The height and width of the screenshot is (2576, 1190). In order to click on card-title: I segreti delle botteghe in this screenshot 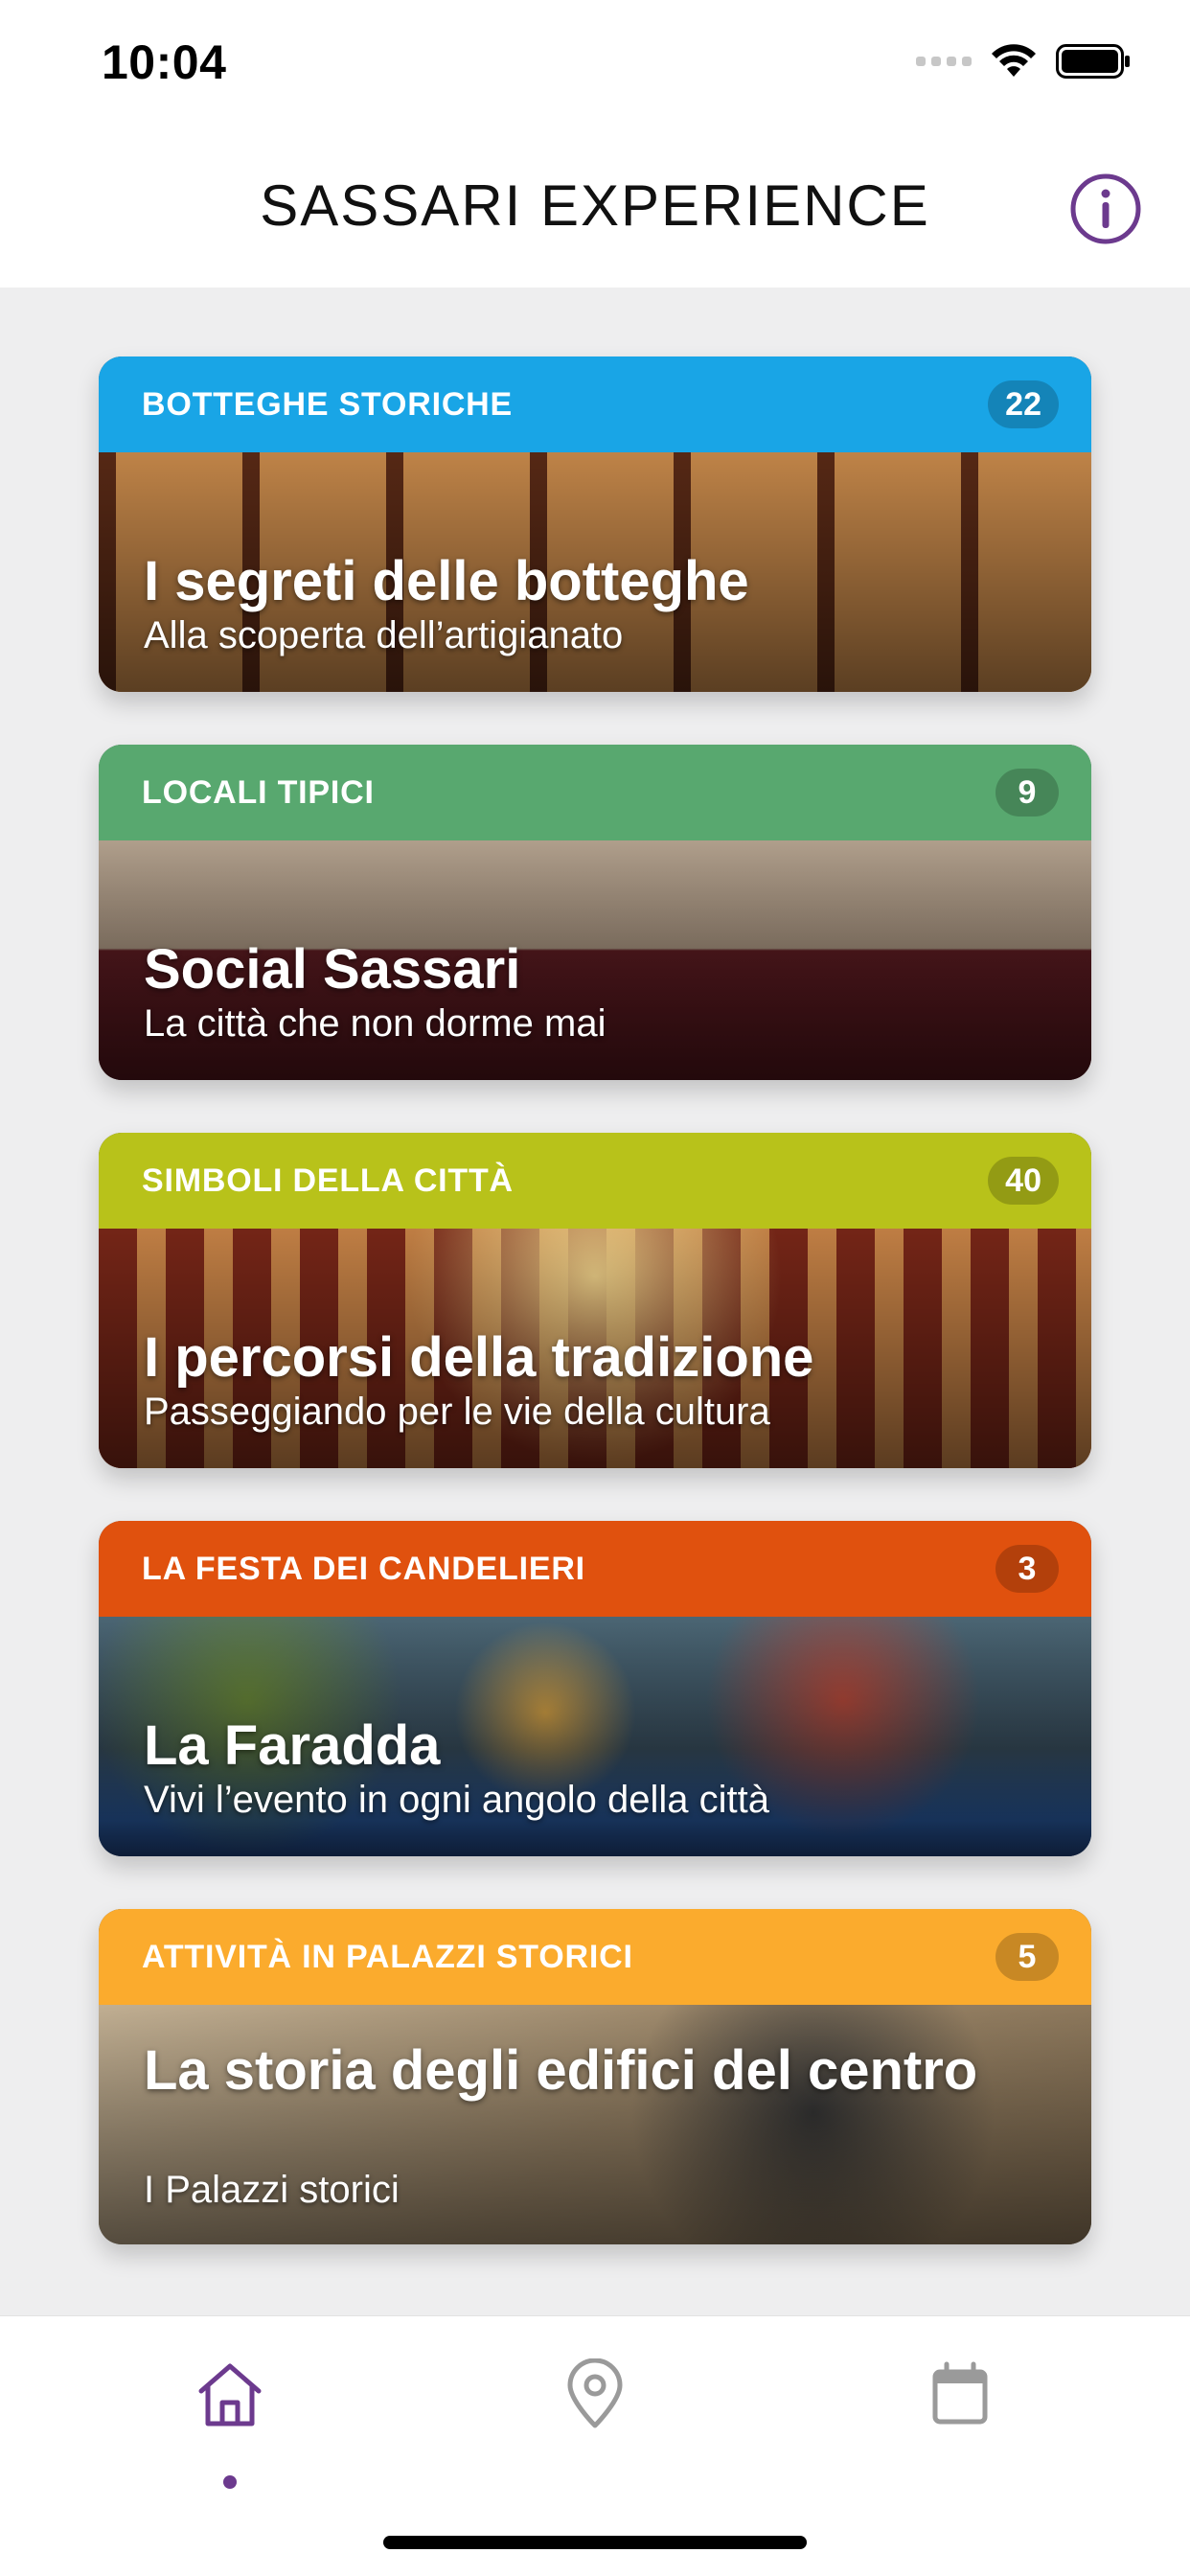, I will do `click(447, 581)`.